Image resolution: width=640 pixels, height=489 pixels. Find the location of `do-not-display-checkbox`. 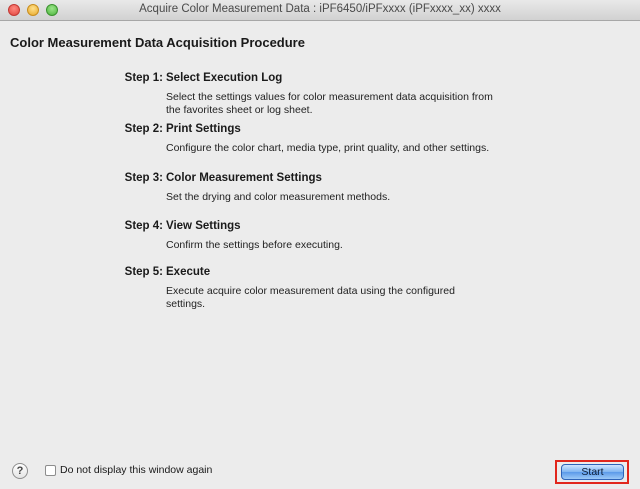

do-not-display-checkbox is located at coordinates (50, 470).